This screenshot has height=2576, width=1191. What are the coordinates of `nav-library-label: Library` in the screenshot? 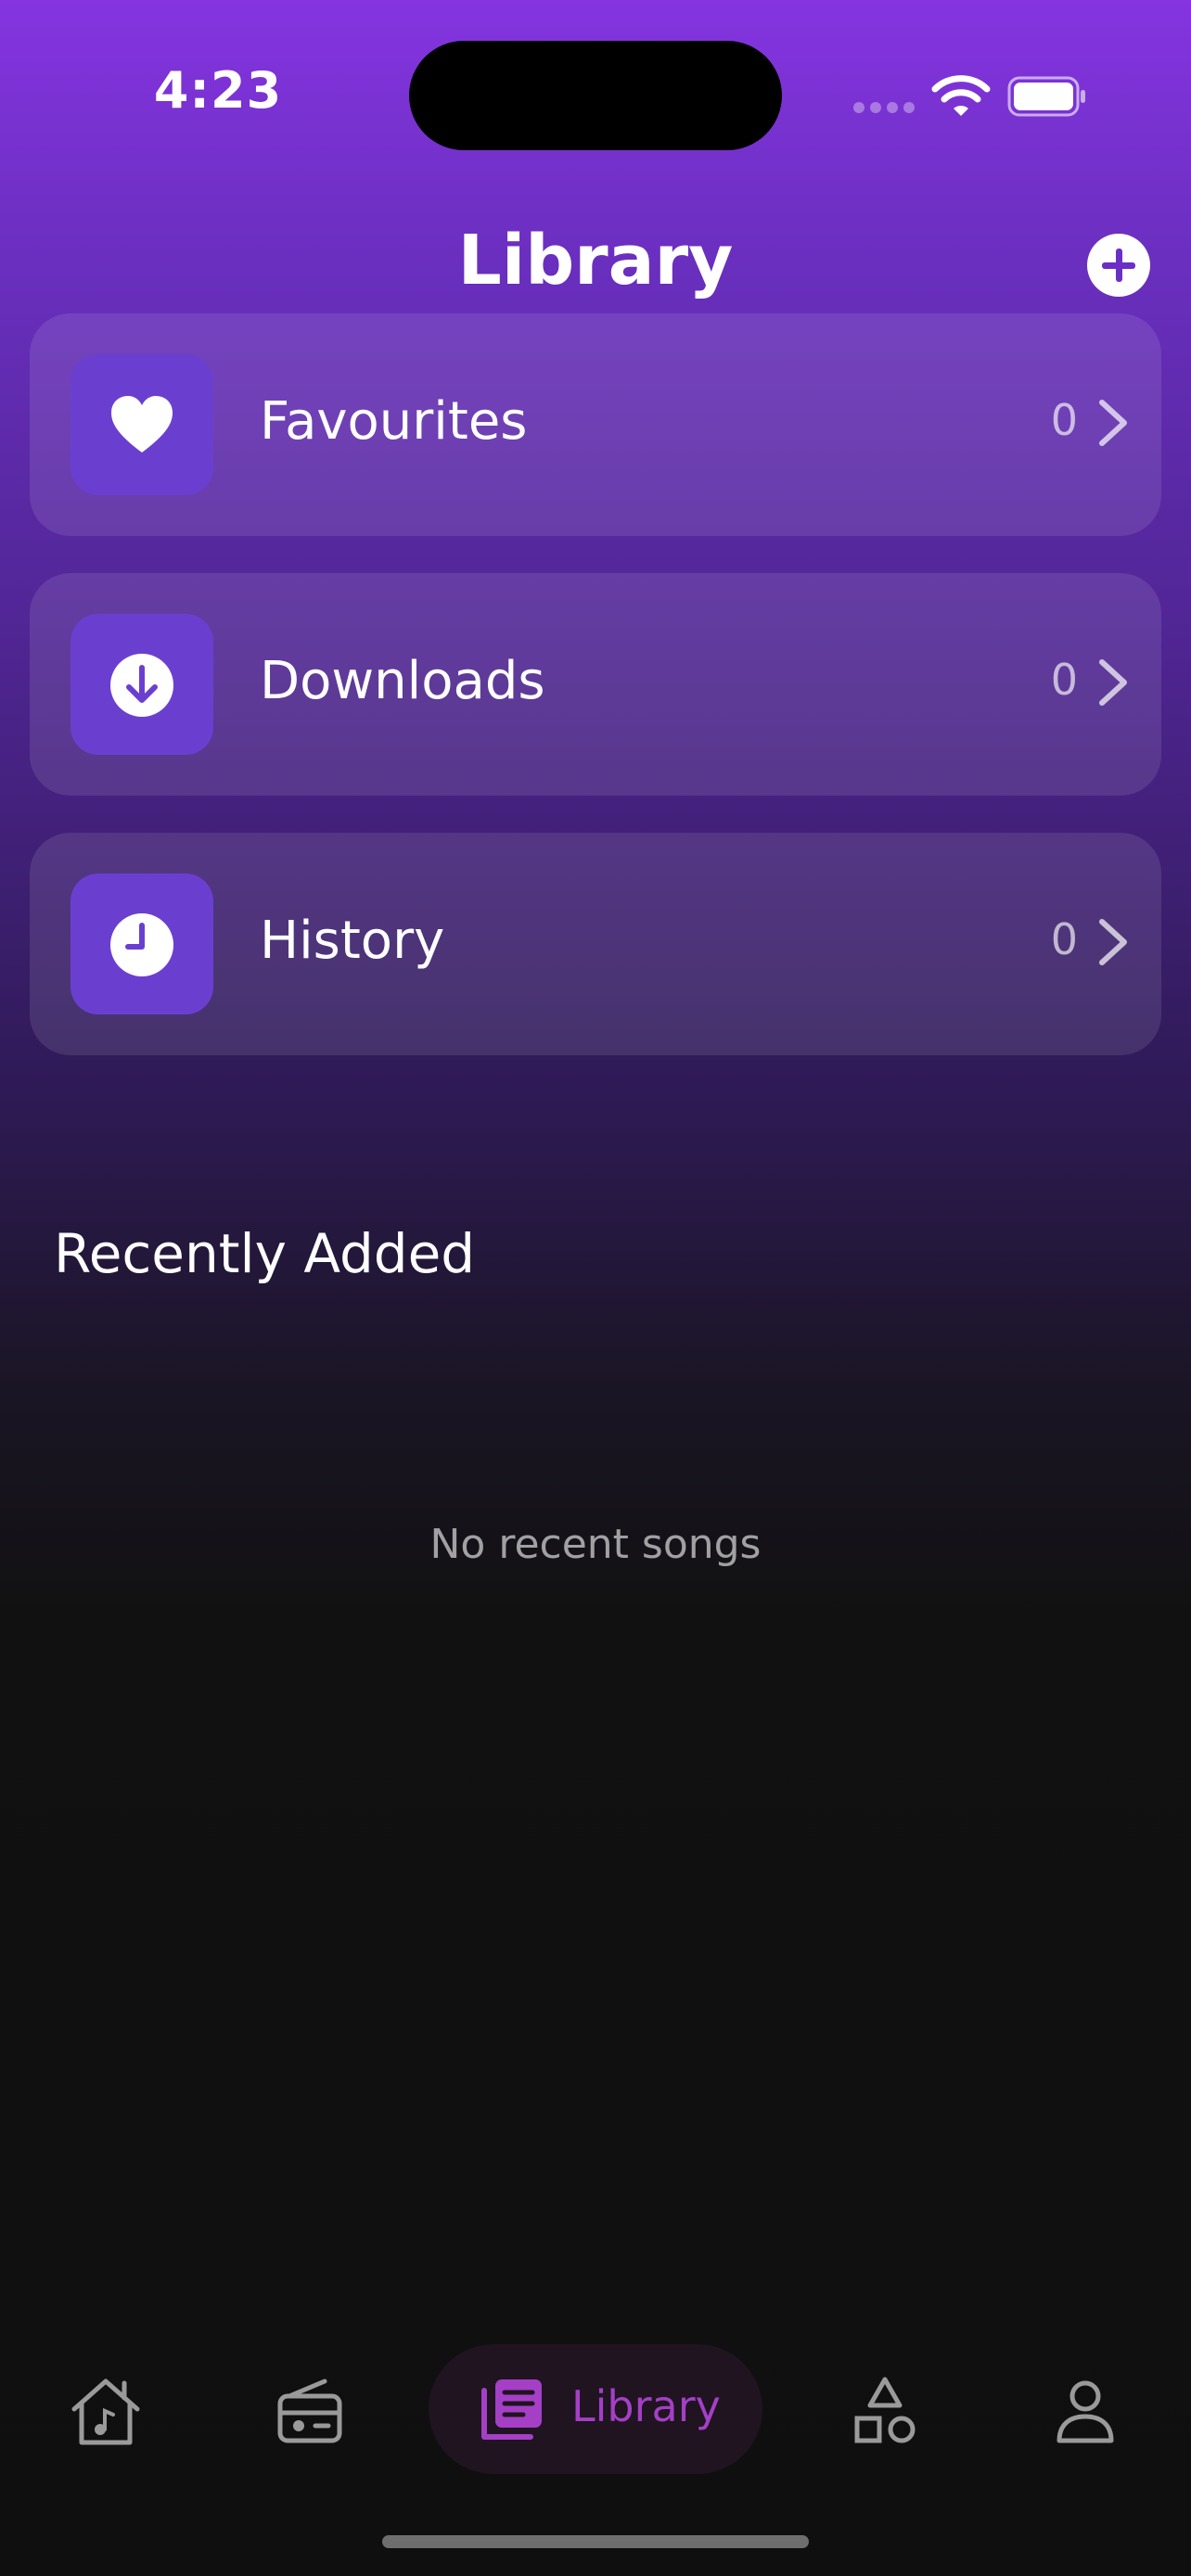 It's located at (646, 2406).